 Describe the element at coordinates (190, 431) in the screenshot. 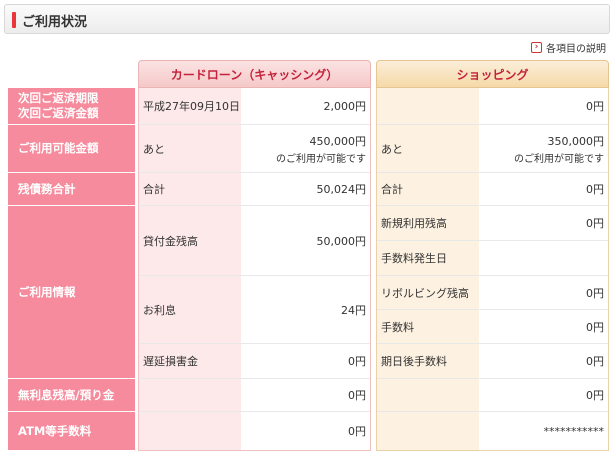

I see `card-atm-blank` at that location.